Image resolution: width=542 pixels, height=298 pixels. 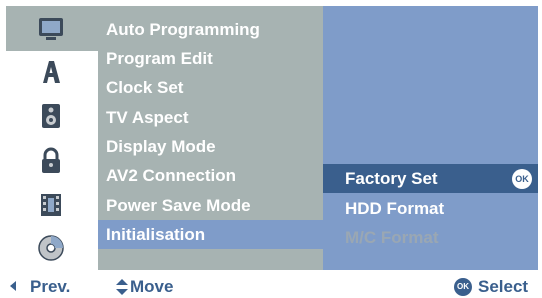 What do you see at coordinates (161, 146) in the screenshot?
I see `menu-item-display-mode: Display Mode` at bounding box center [161, 146].